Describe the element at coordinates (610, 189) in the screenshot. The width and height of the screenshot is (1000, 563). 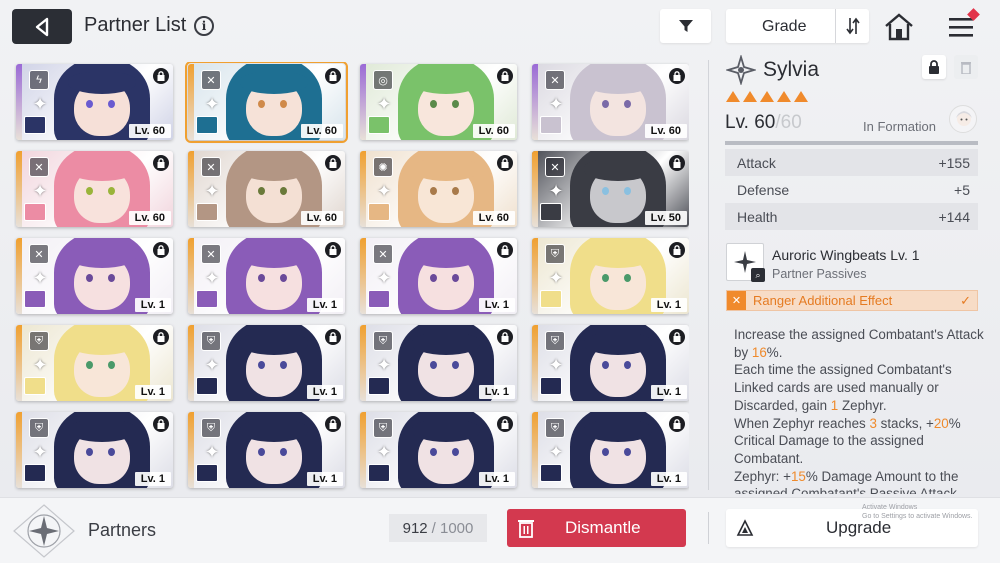
I see `partner-card: ✕ ✦ Lv. 50` at that location.